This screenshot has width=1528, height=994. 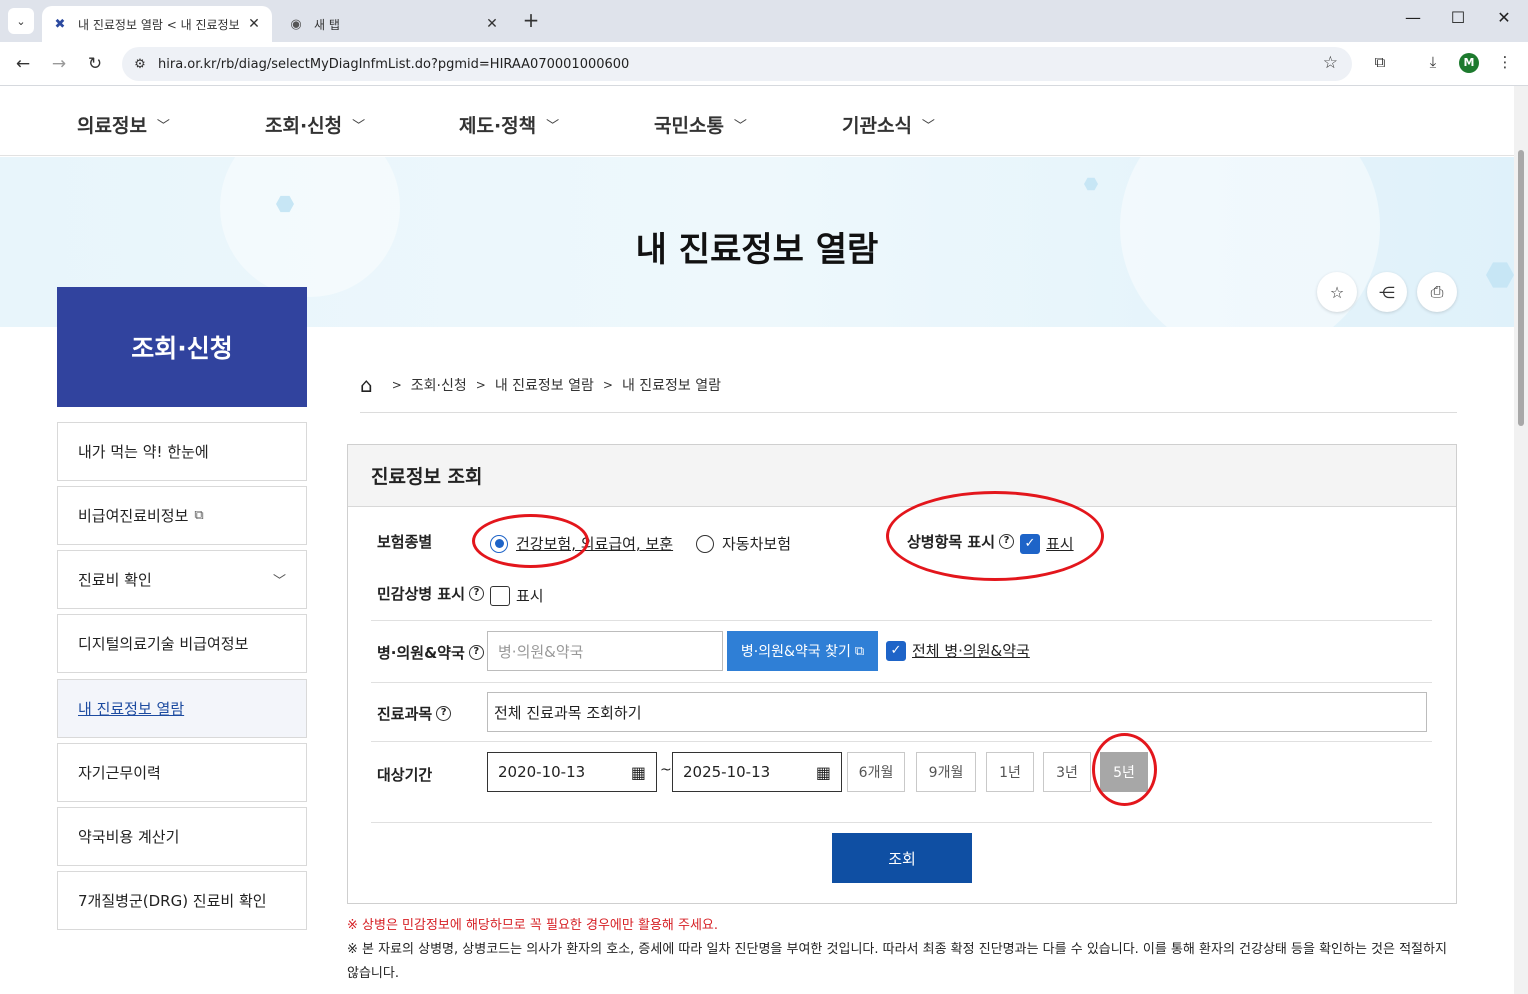 I want to click on all-hospital-checkbox: ✓ 전체 병·의원&약국, so click(x=958, y=650).